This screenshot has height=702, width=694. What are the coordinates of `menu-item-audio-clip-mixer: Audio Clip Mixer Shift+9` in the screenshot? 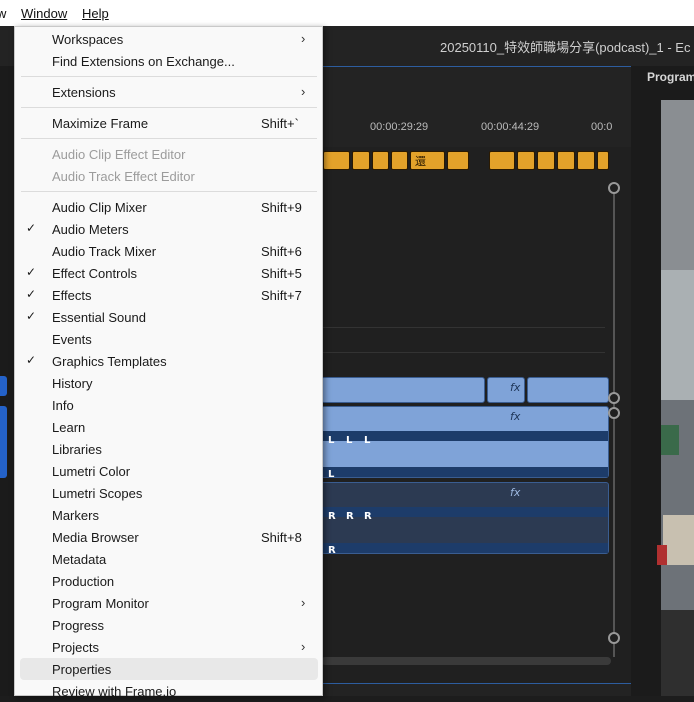 It's located at (168, 207).